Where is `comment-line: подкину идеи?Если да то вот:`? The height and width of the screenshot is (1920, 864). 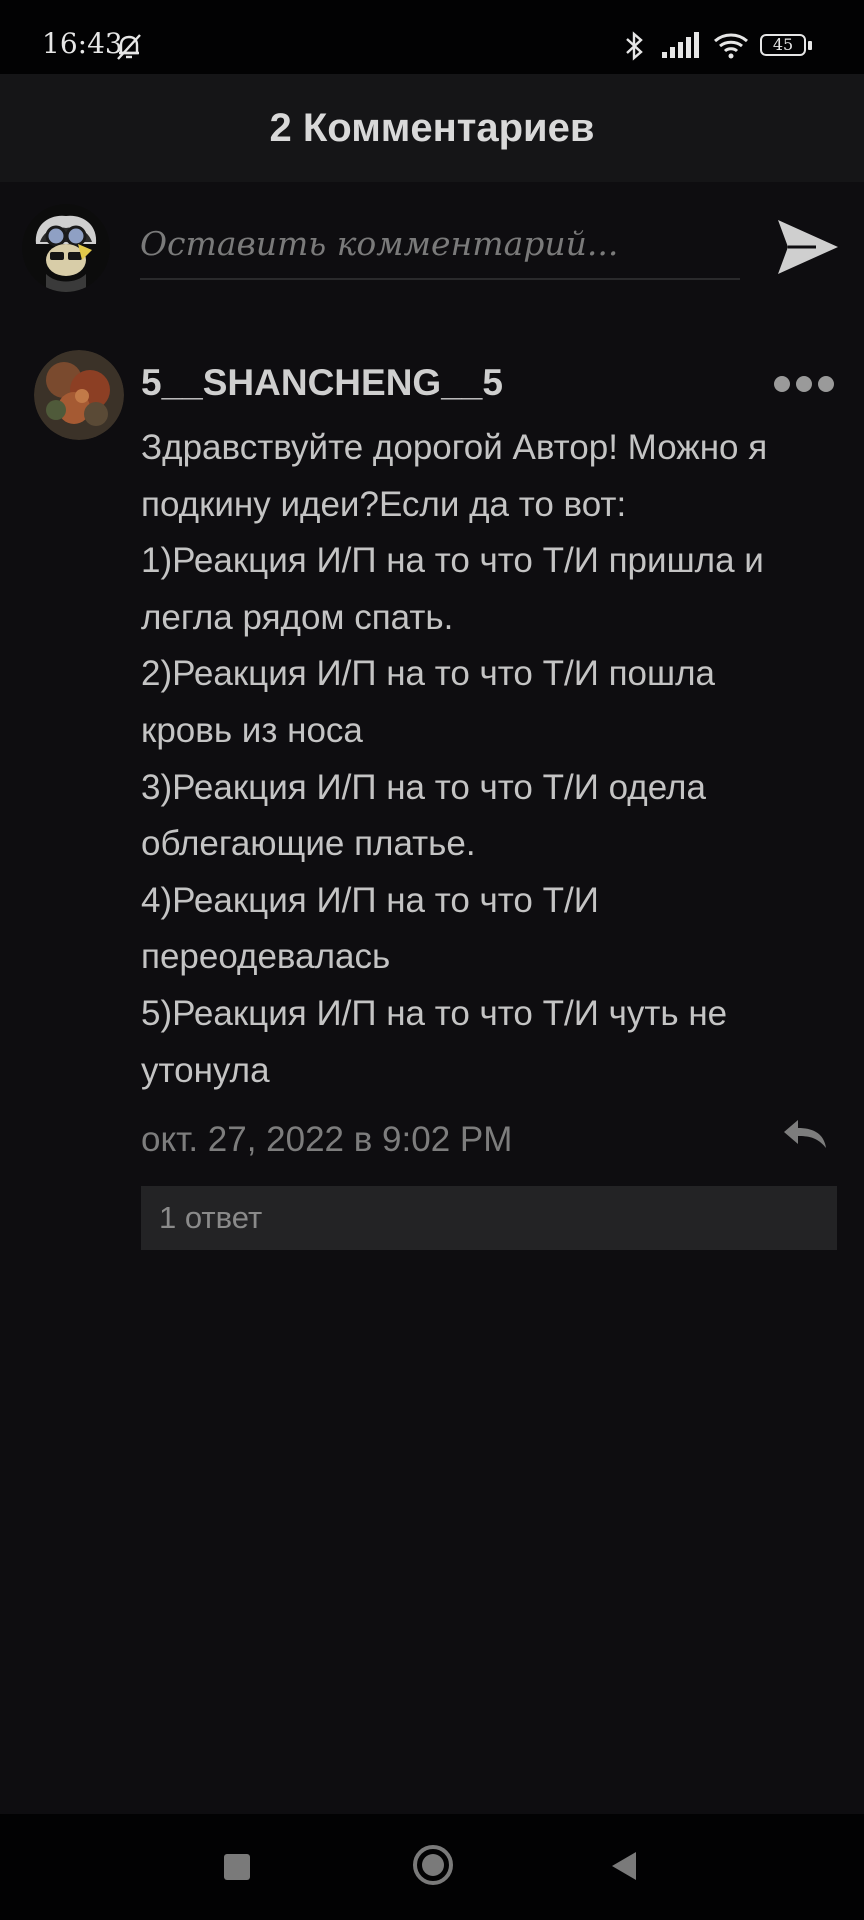
comment-line: подкину идеи?Если да то вот: is located at coordinates (384, 504).